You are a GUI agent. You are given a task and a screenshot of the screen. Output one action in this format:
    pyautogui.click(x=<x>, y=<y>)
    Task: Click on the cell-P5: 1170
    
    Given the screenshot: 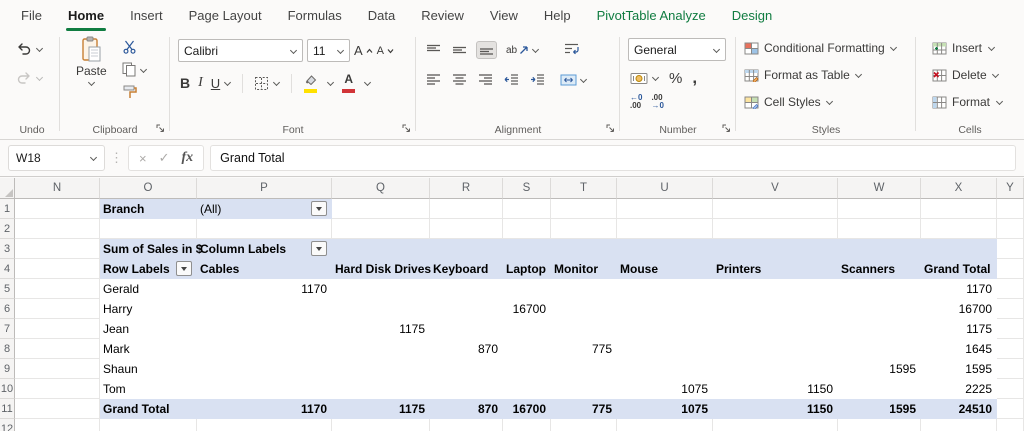 What is the action you would take?
    pyautogui.click(x=264, y=289)
    